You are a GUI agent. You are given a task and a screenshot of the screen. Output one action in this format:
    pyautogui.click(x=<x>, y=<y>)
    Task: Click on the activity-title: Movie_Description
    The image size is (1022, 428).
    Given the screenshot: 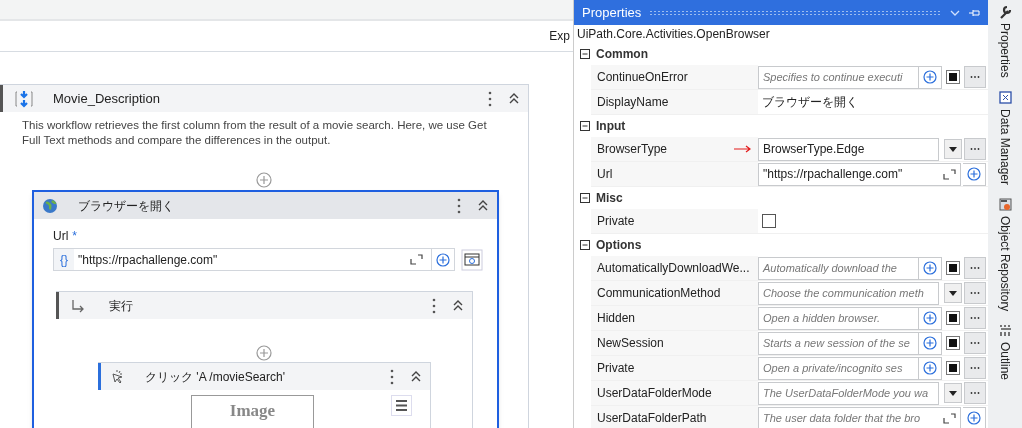 What is the action you would take?
    pyautogui.click(x=107, y=98)
    